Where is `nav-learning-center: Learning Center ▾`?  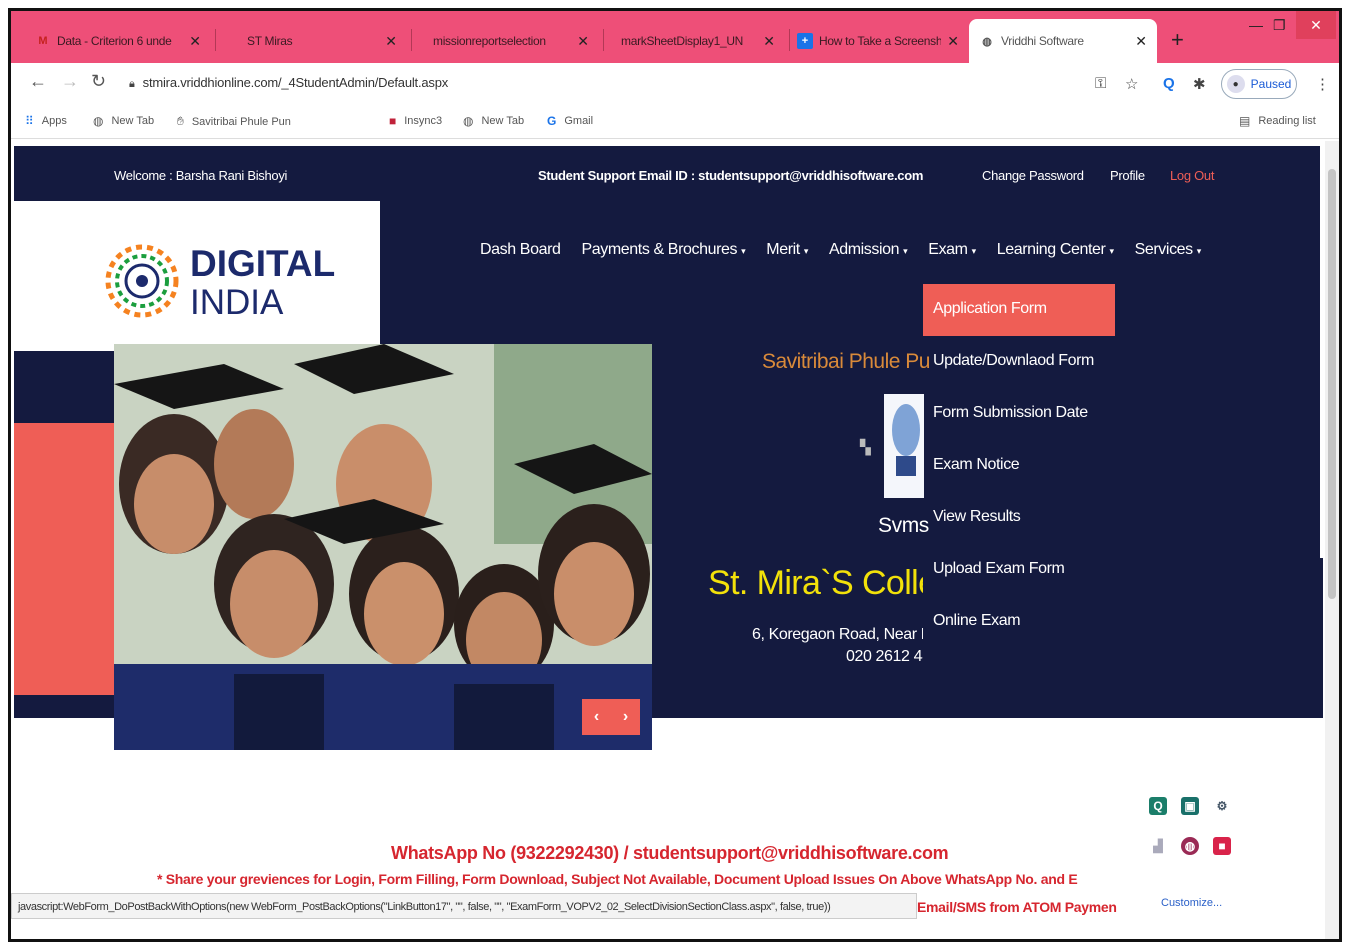
nav-learning-center: Learning Center ▾ is located at coordinates (1055, 250).